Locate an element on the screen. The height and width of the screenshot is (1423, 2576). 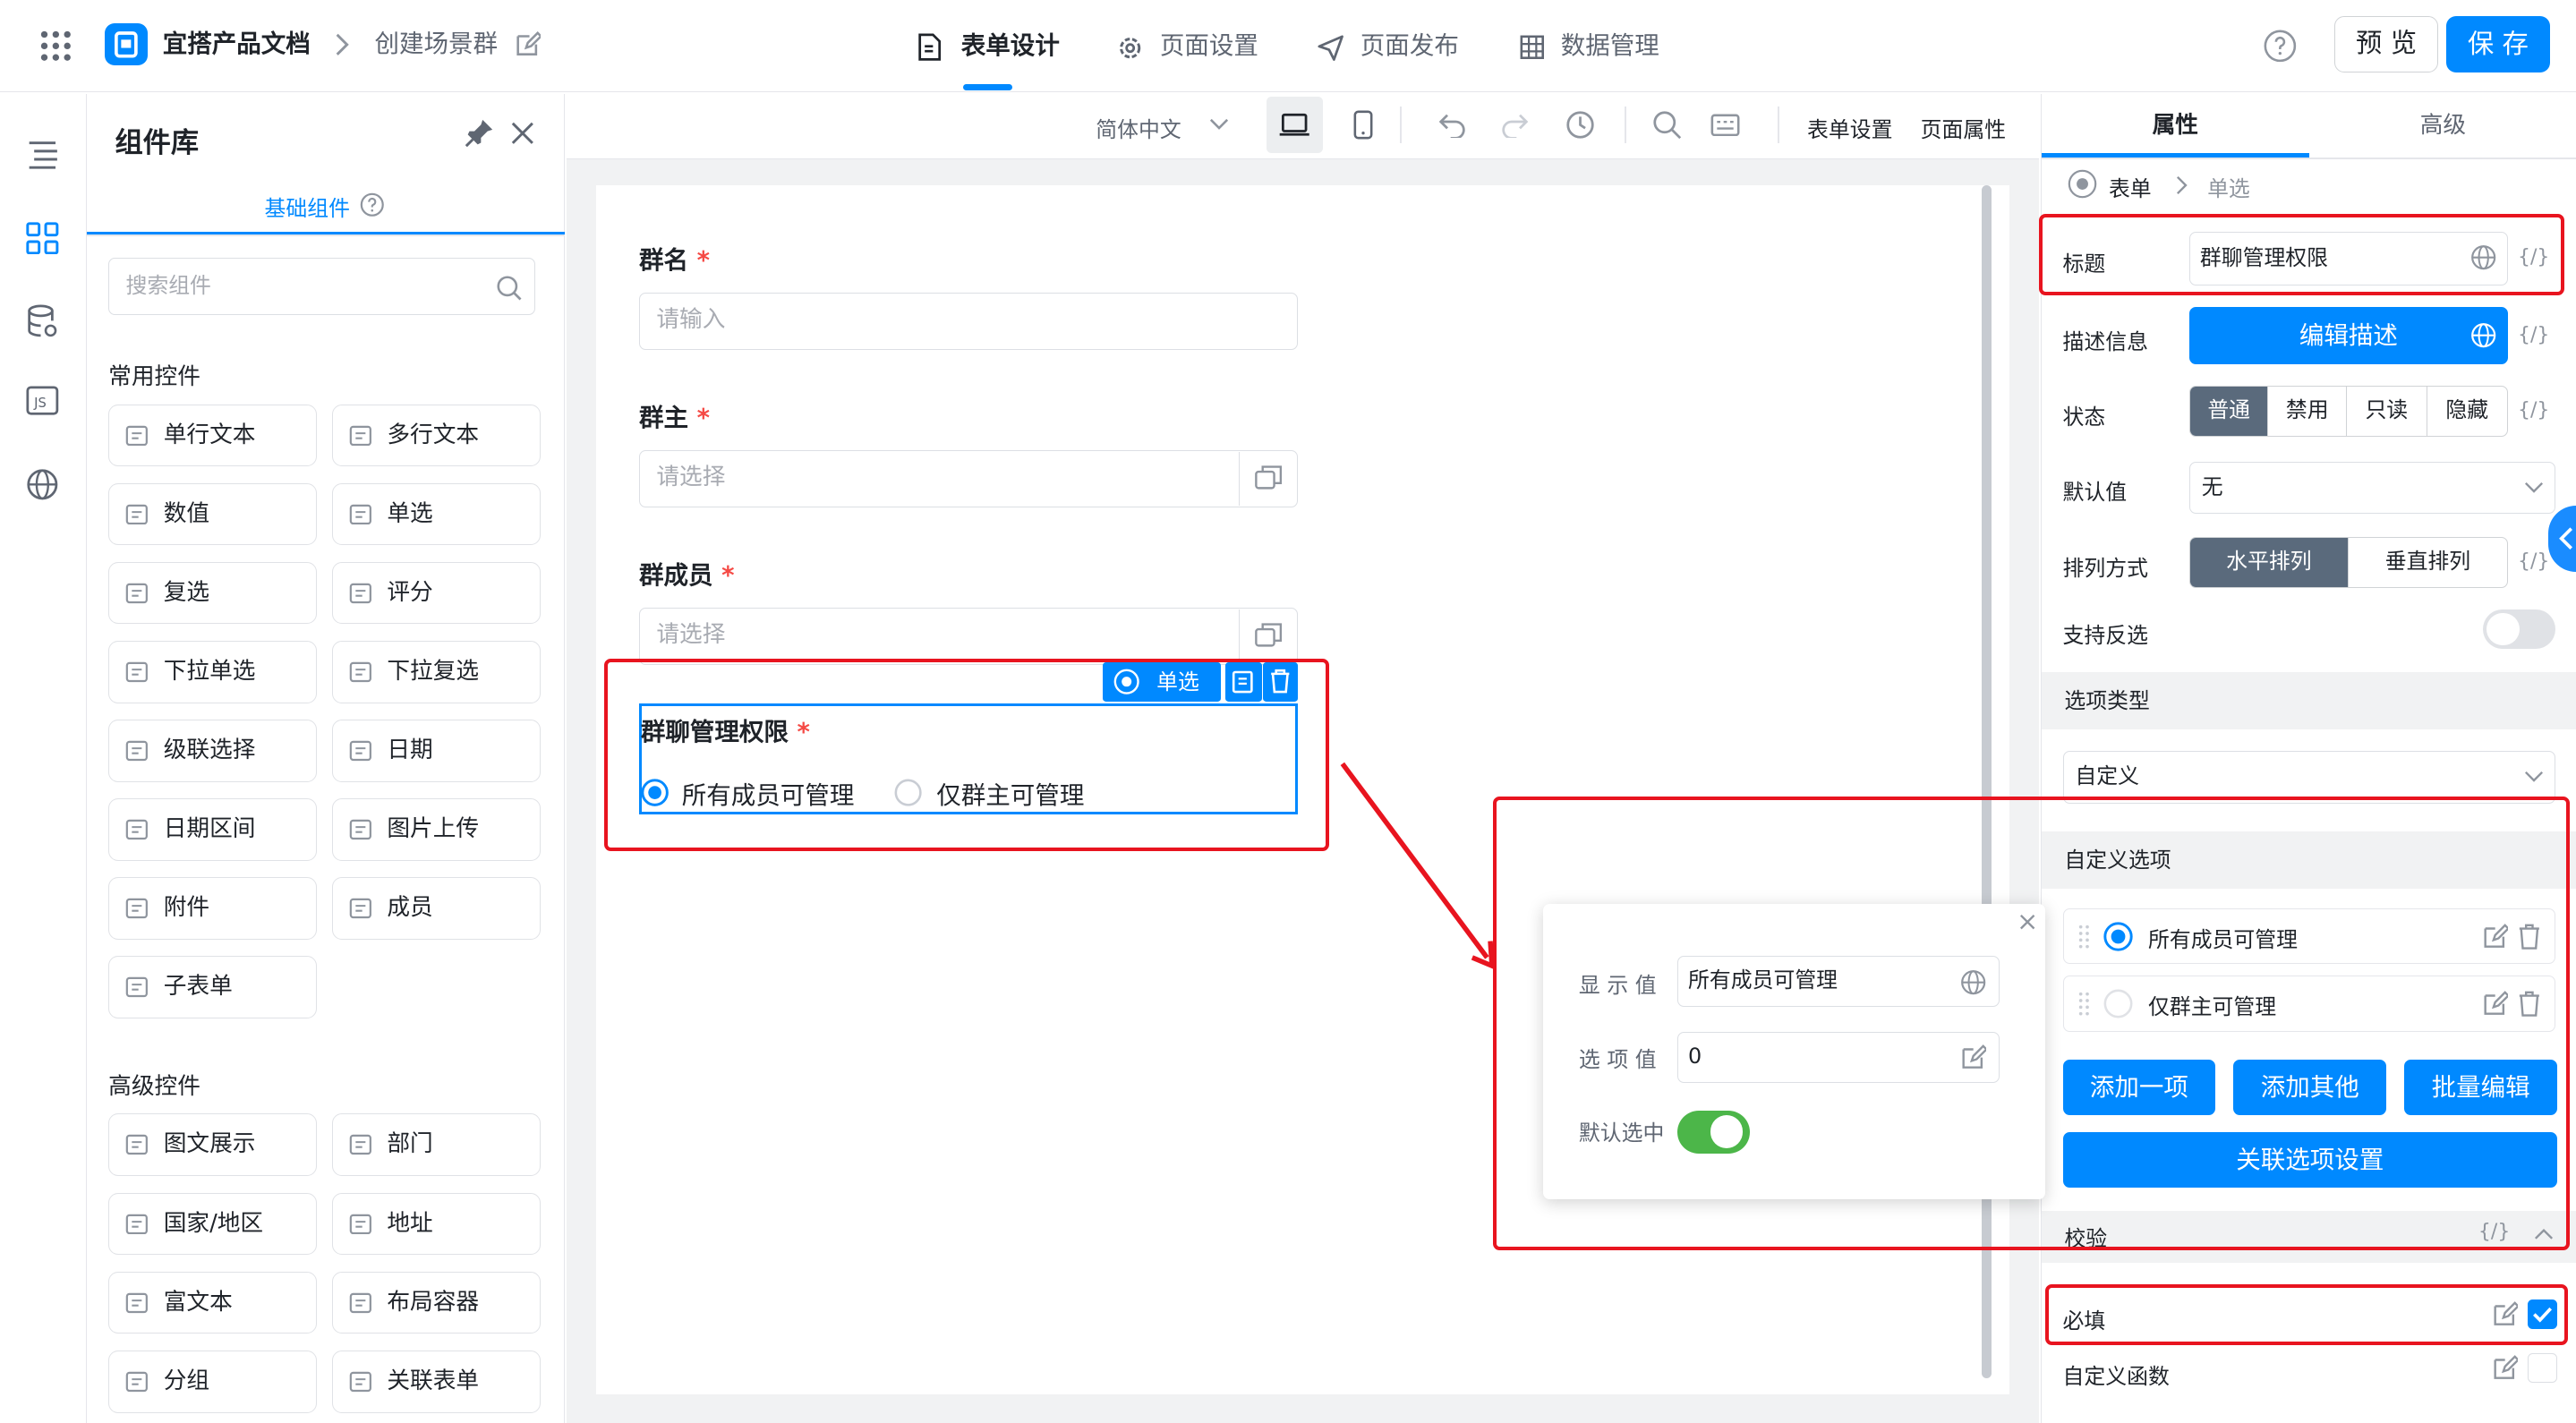
component-item: 下拉复选 is located at coordinates (436, 671).